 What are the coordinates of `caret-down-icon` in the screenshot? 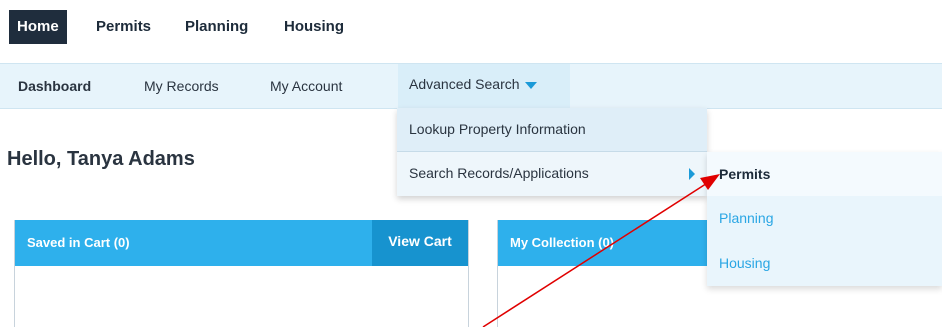 It's located at (530, 85).